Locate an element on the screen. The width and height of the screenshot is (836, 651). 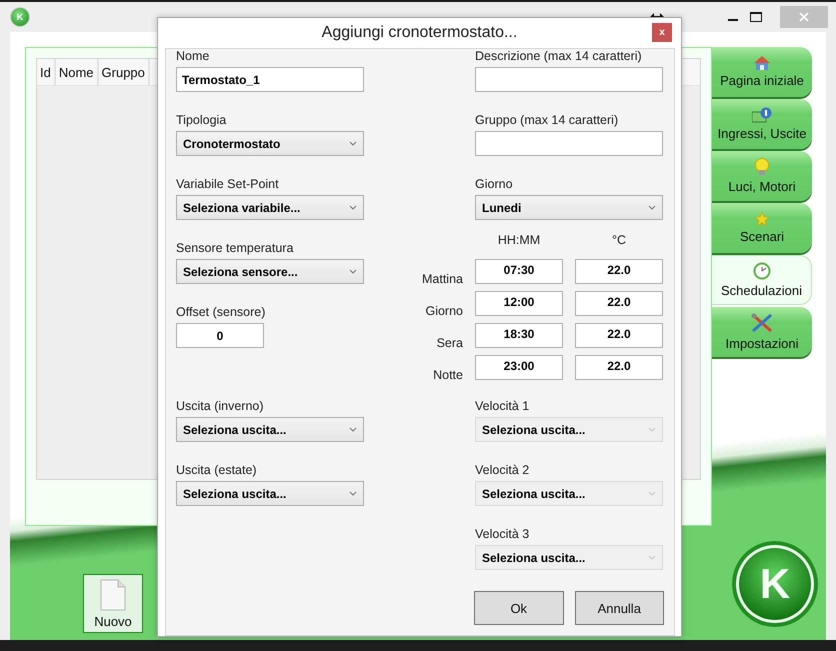
field-label: Velocità 2 is located at coordinates (502, 471).